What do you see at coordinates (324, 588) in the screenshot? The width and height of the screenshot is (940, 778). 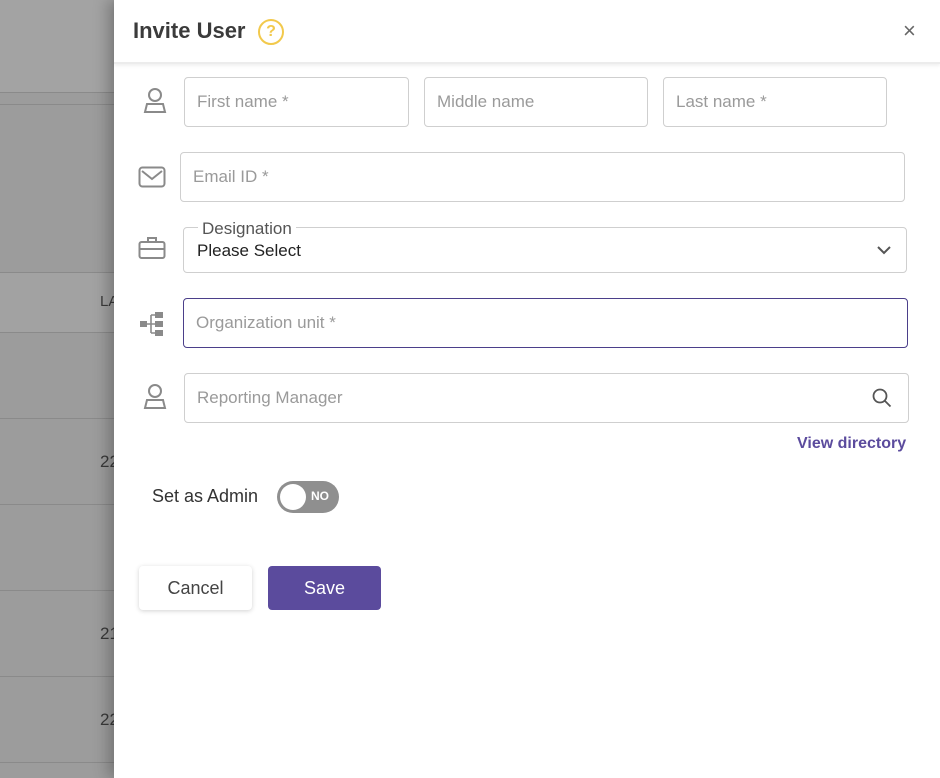 I see `save-button: Save` at bounding box center [324, 588].